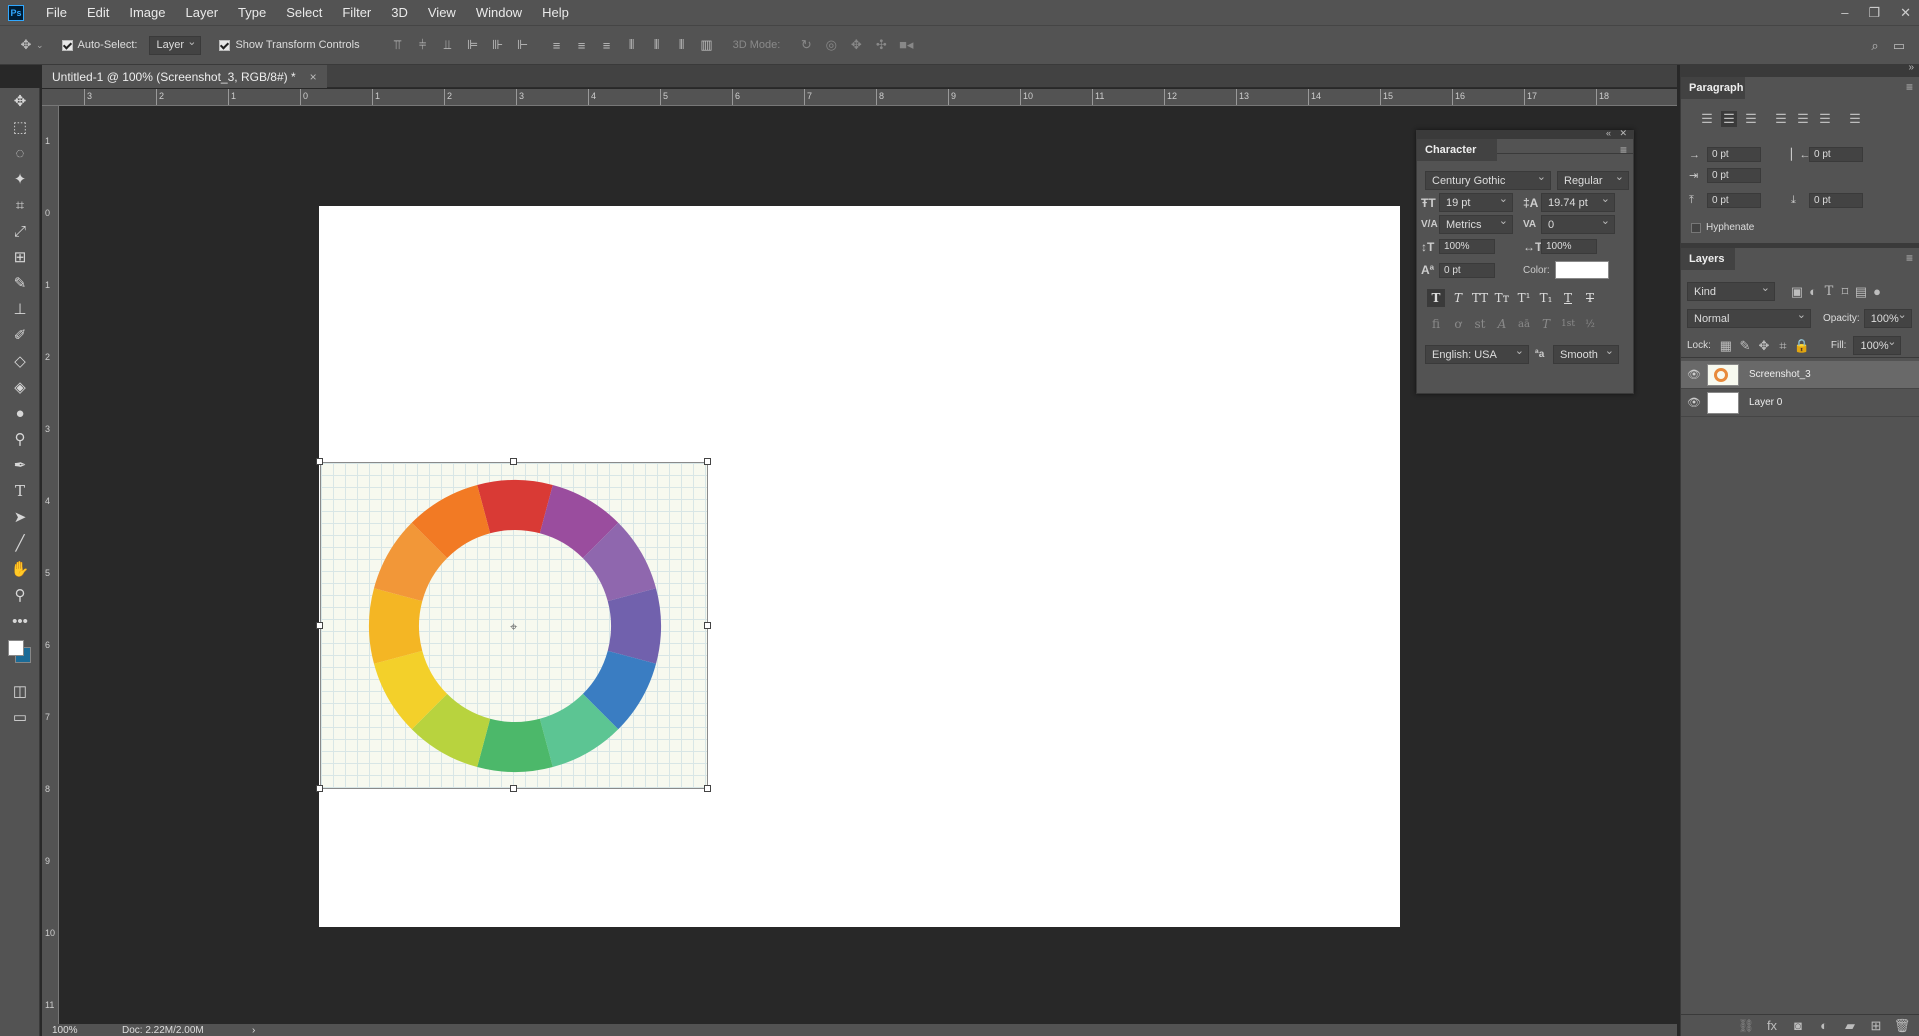 The width and height of the screenshot is (1919, 1036). I want to click on justify-center-icon: ☰, so click(1803, 119).